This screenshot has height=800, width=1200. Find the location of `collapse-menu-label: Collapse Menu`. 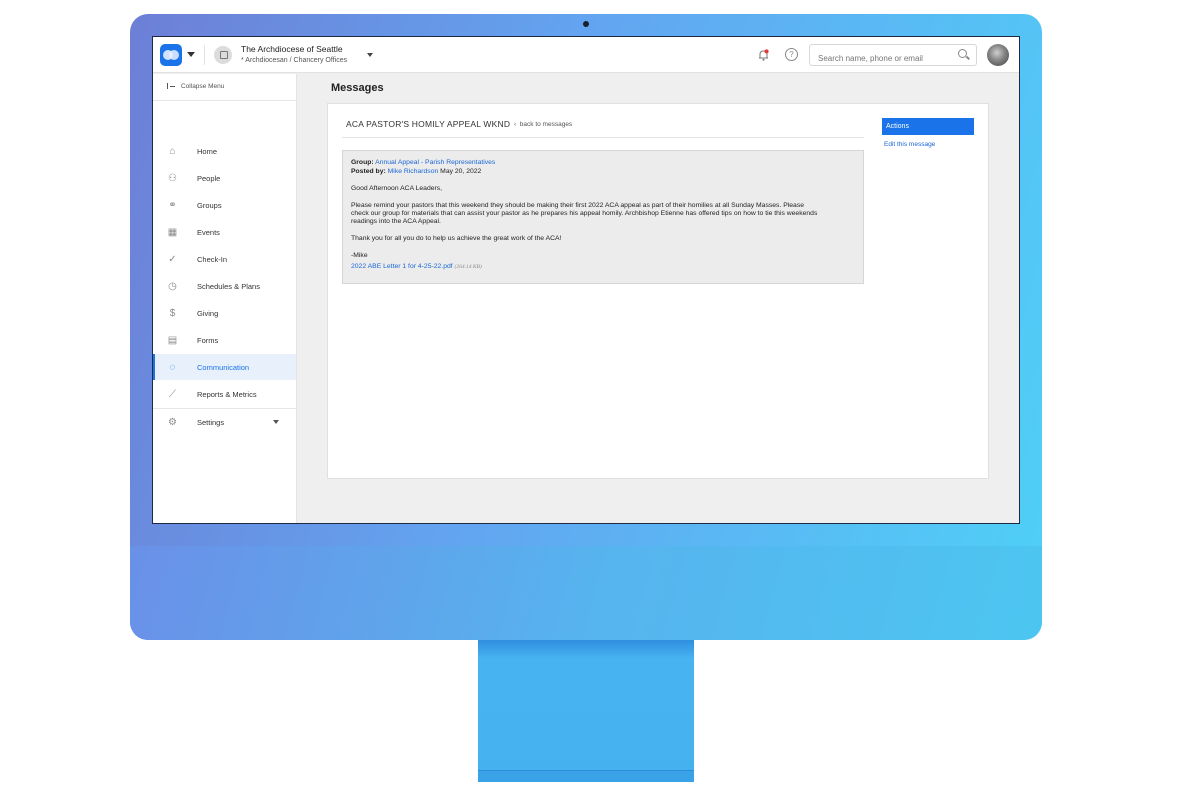

collapse-menu-label: Collapse Menu is located at coordinates (203, 86).